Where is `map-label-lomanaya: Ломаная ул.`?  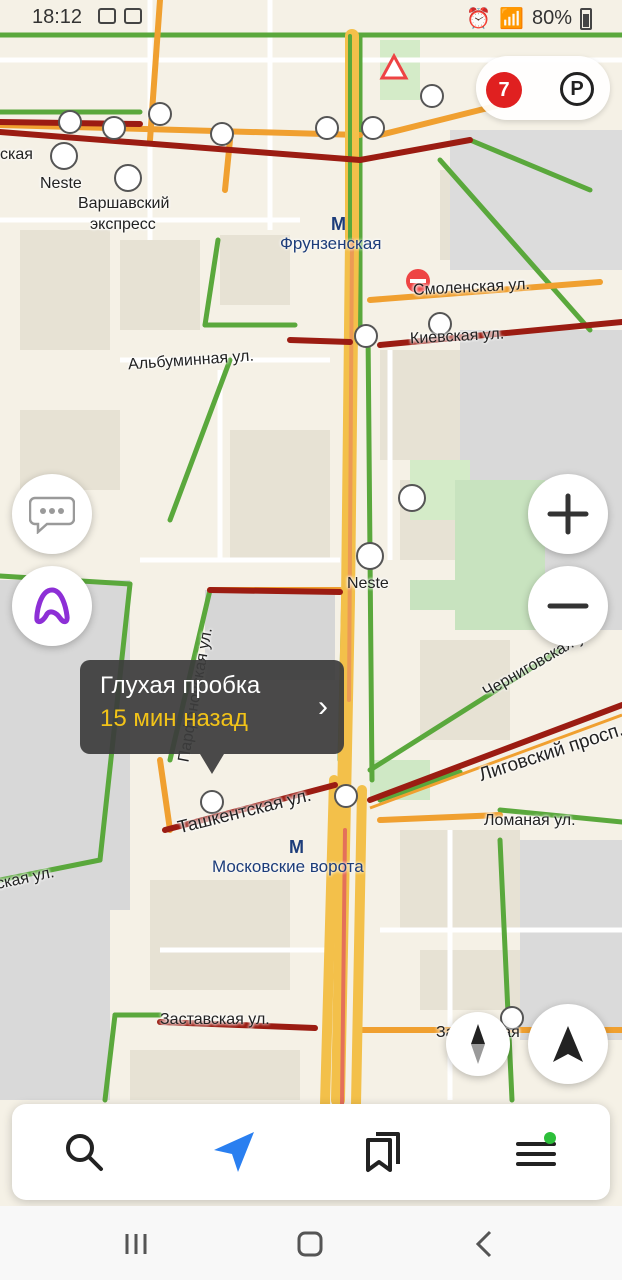 map-label-lomanaya: Ломаная ул. is located at coordinates (530, 820).